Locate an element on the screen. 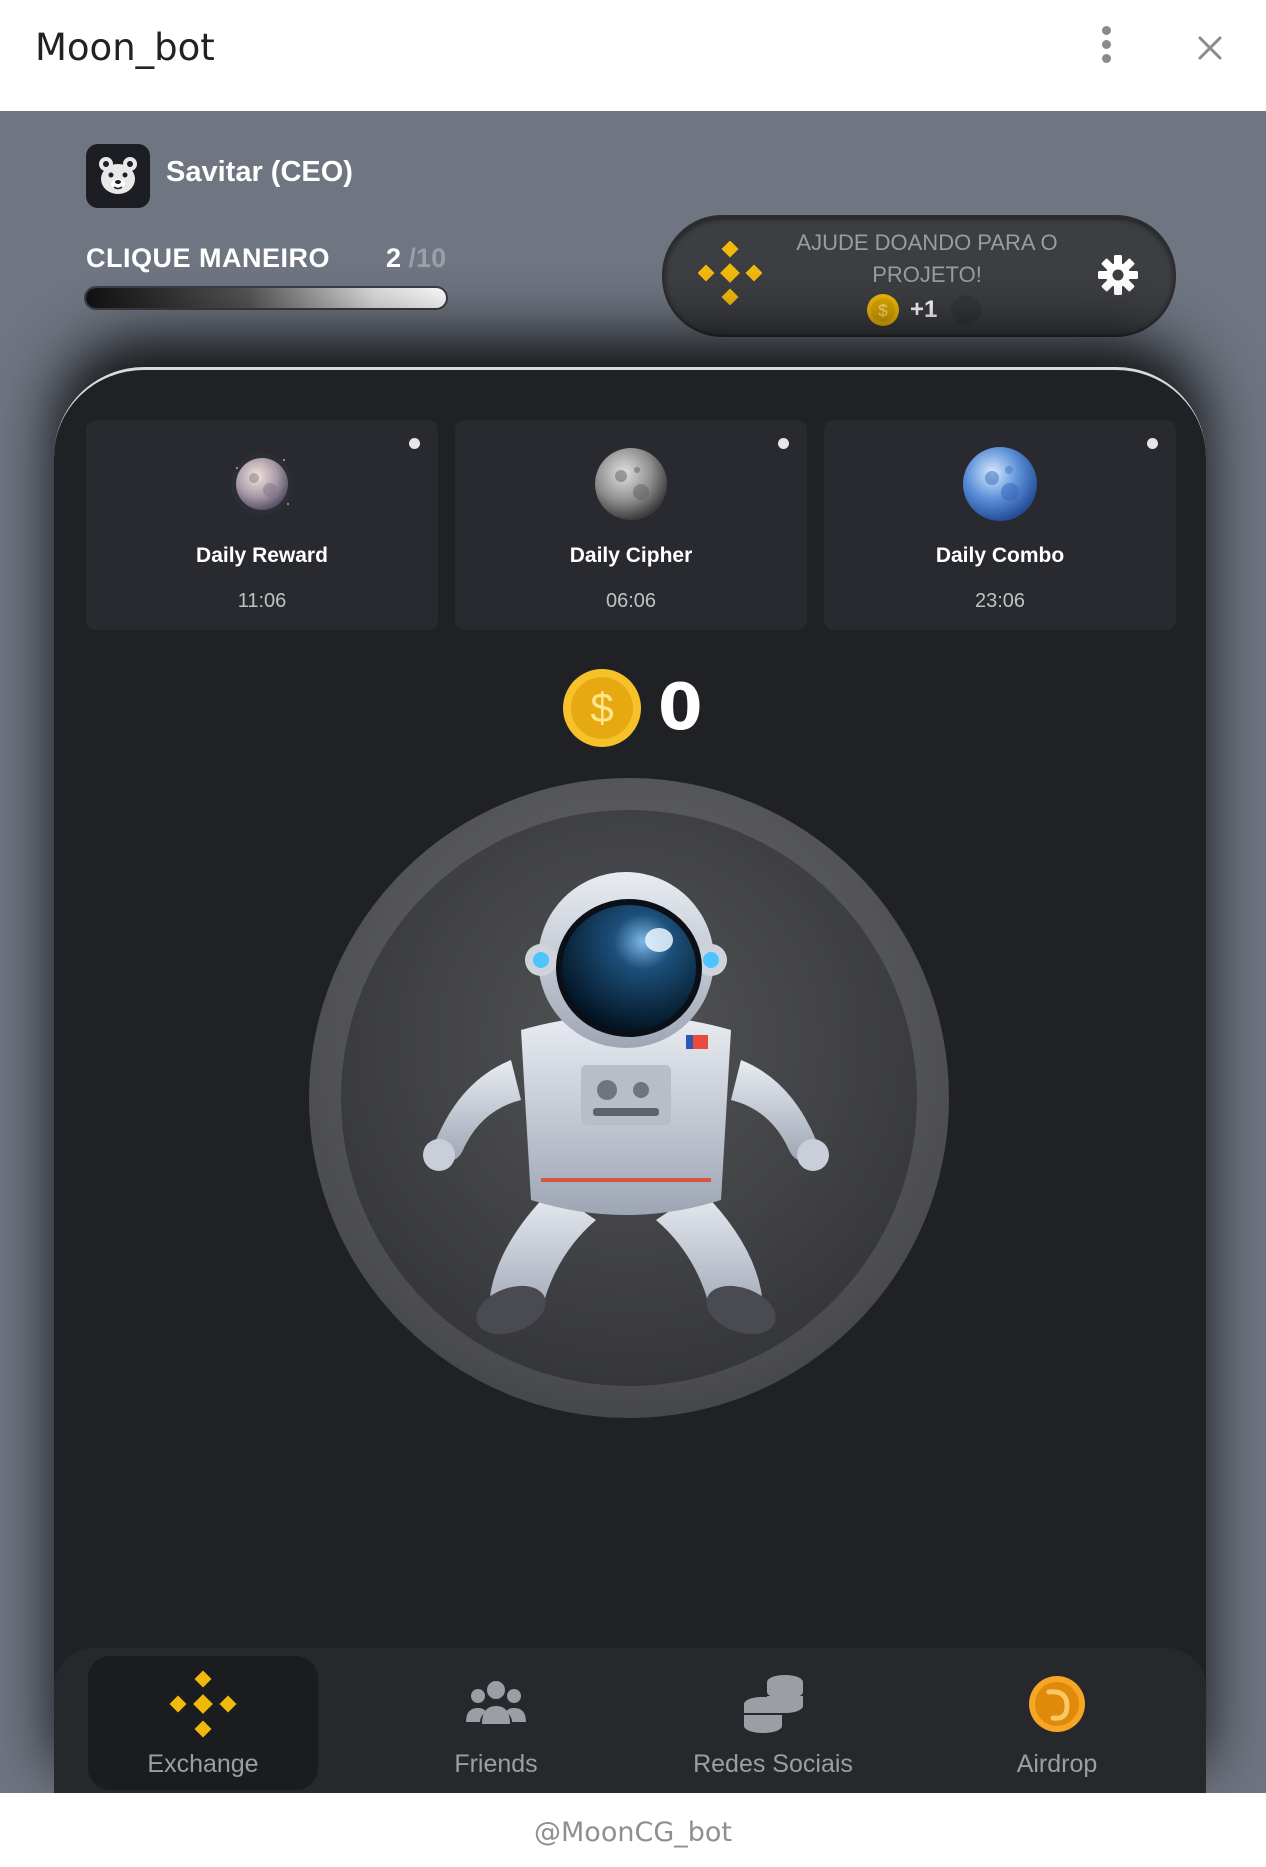  daily-combo-label: Daily Combo is located at coordinates (1000, 555).